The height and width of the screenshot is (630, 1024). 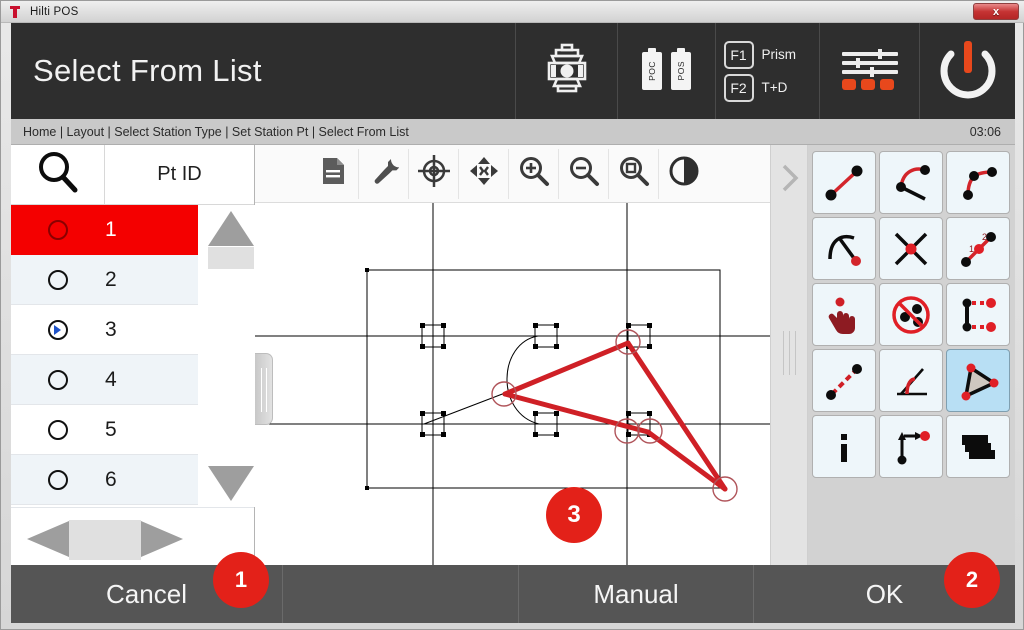 I want to click on search-button, so click(x=58, y=174).